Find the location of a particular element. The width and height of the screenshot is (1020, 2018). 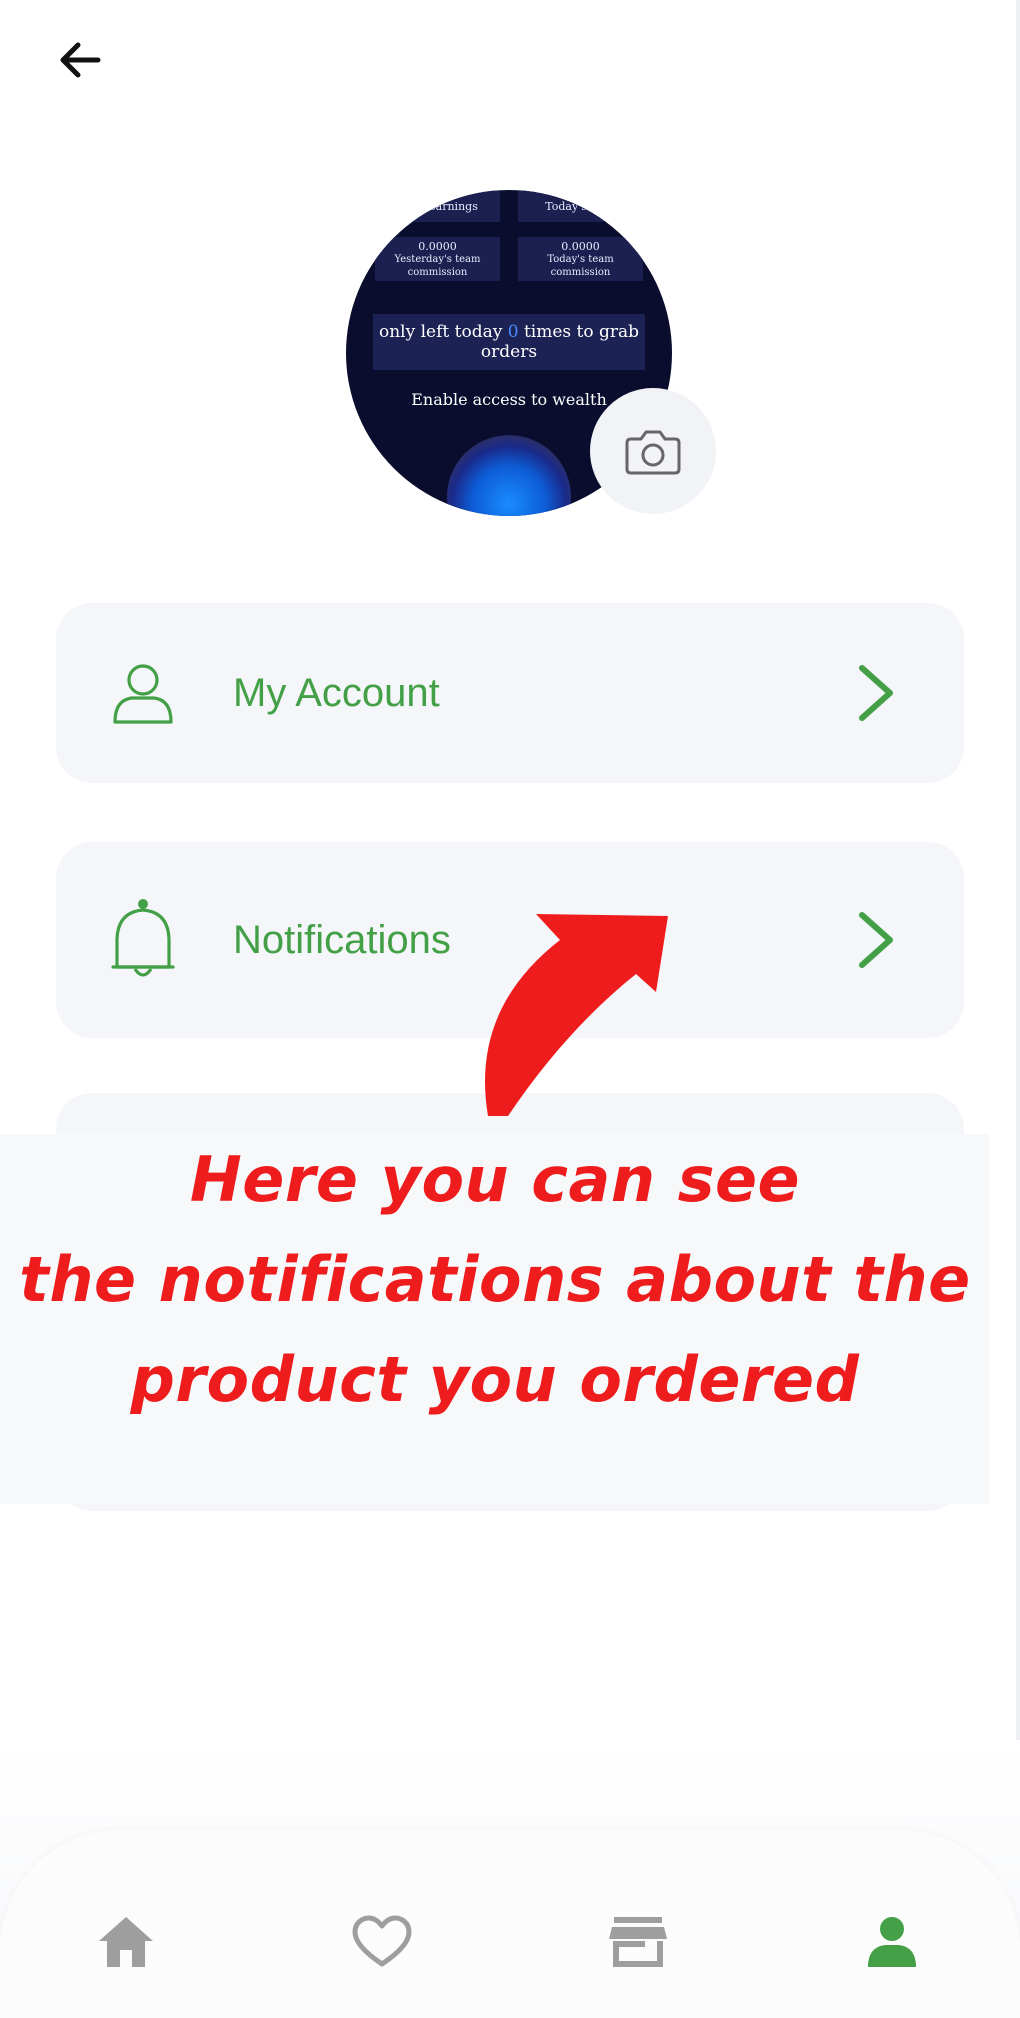

photo-orb is located at coordinates (509, 475).